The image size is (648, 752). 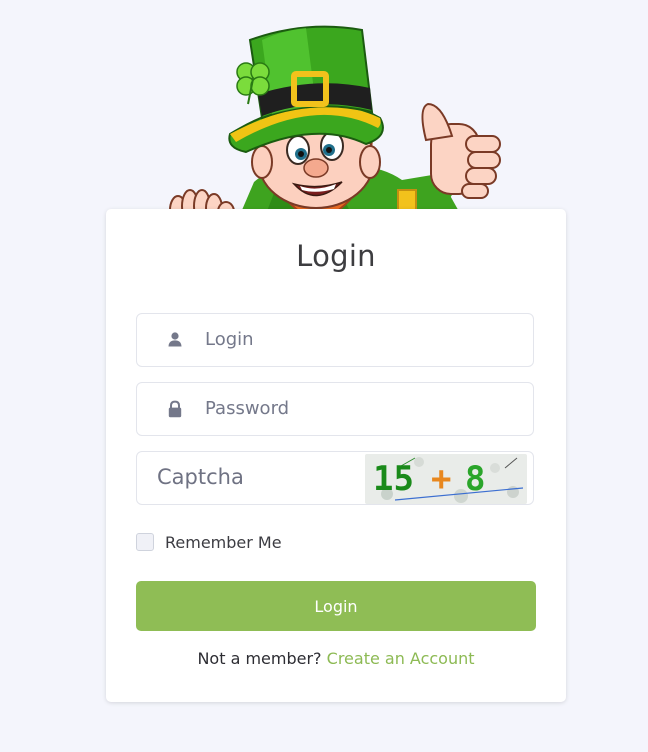 I want to click on login-placeholder: Login, so click(x=229, y=339).